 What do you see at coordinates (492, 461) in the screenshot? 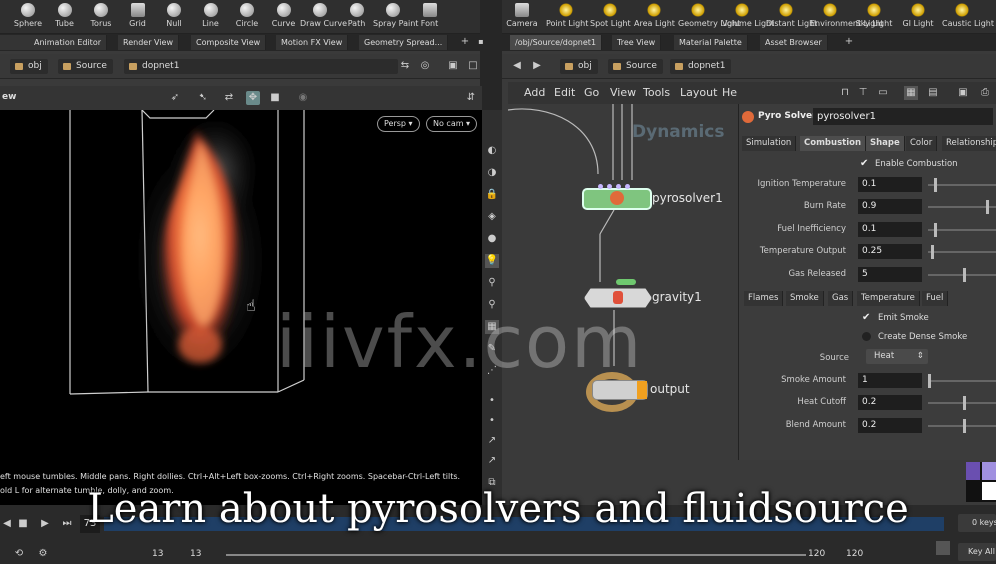
I see `normal-icon: ↗` at bounding box center [492, 461].